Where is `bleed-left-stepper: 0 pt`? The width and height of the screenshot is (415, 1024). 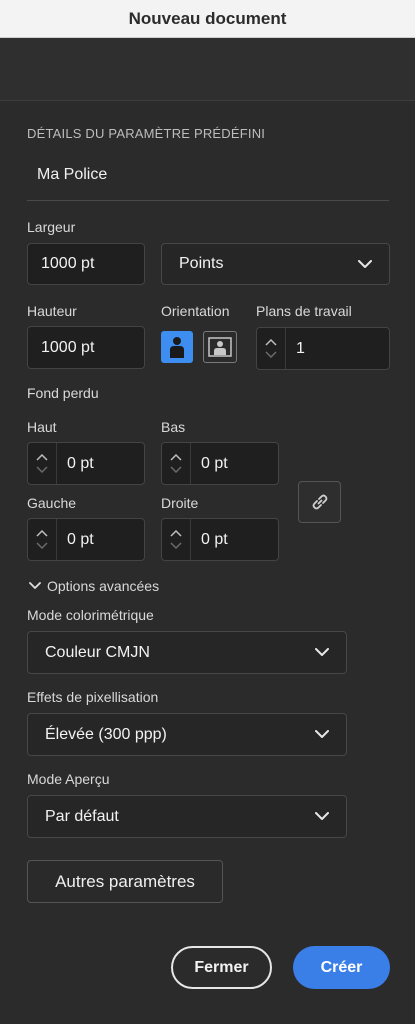
bleed-left-stepper: 0 pt is located at coordinates (86, 539).